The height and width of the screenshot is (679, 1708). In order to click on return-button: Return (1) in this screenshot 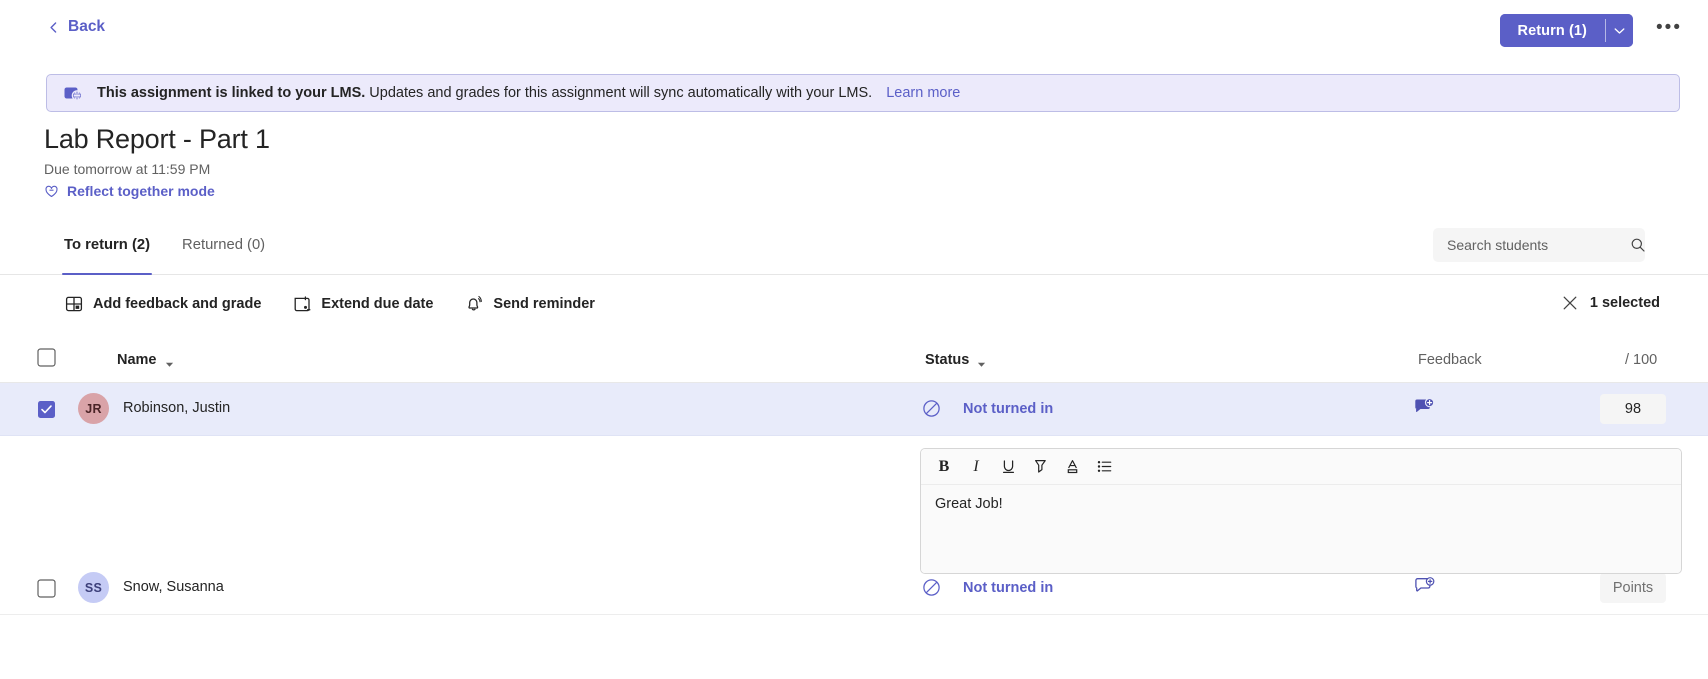, I will do `click(1552, 30)`.